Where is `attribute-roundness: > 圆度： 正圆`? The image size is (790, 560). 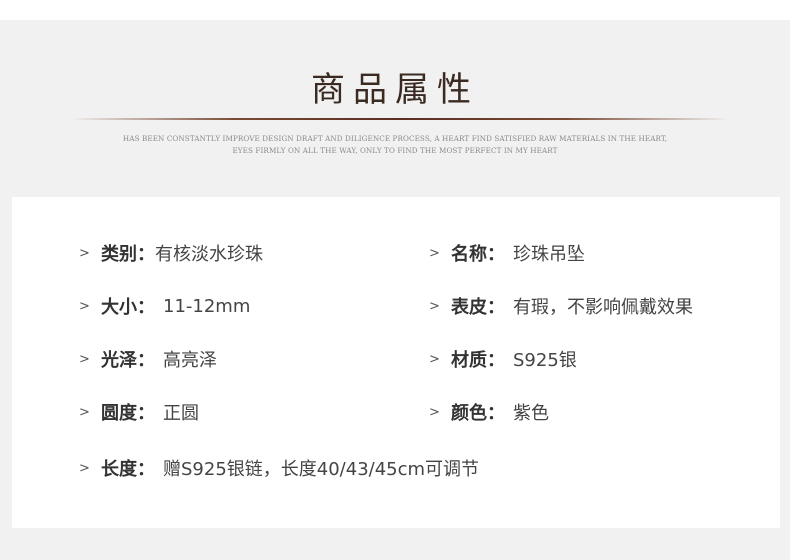
attribute-roundness: > 圆度： 正圆 is located at coordinates (139, 412).